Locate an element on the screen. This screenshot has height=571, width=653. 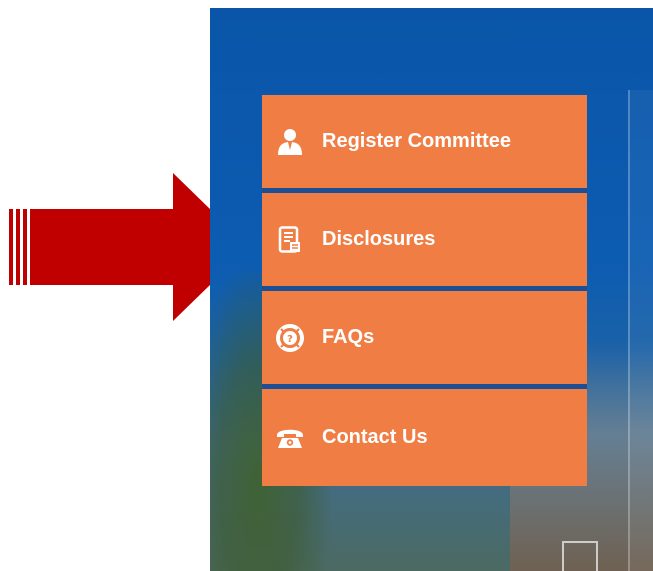
menu-item-faqs: ? FAQs is located at coordinates (424, 340).